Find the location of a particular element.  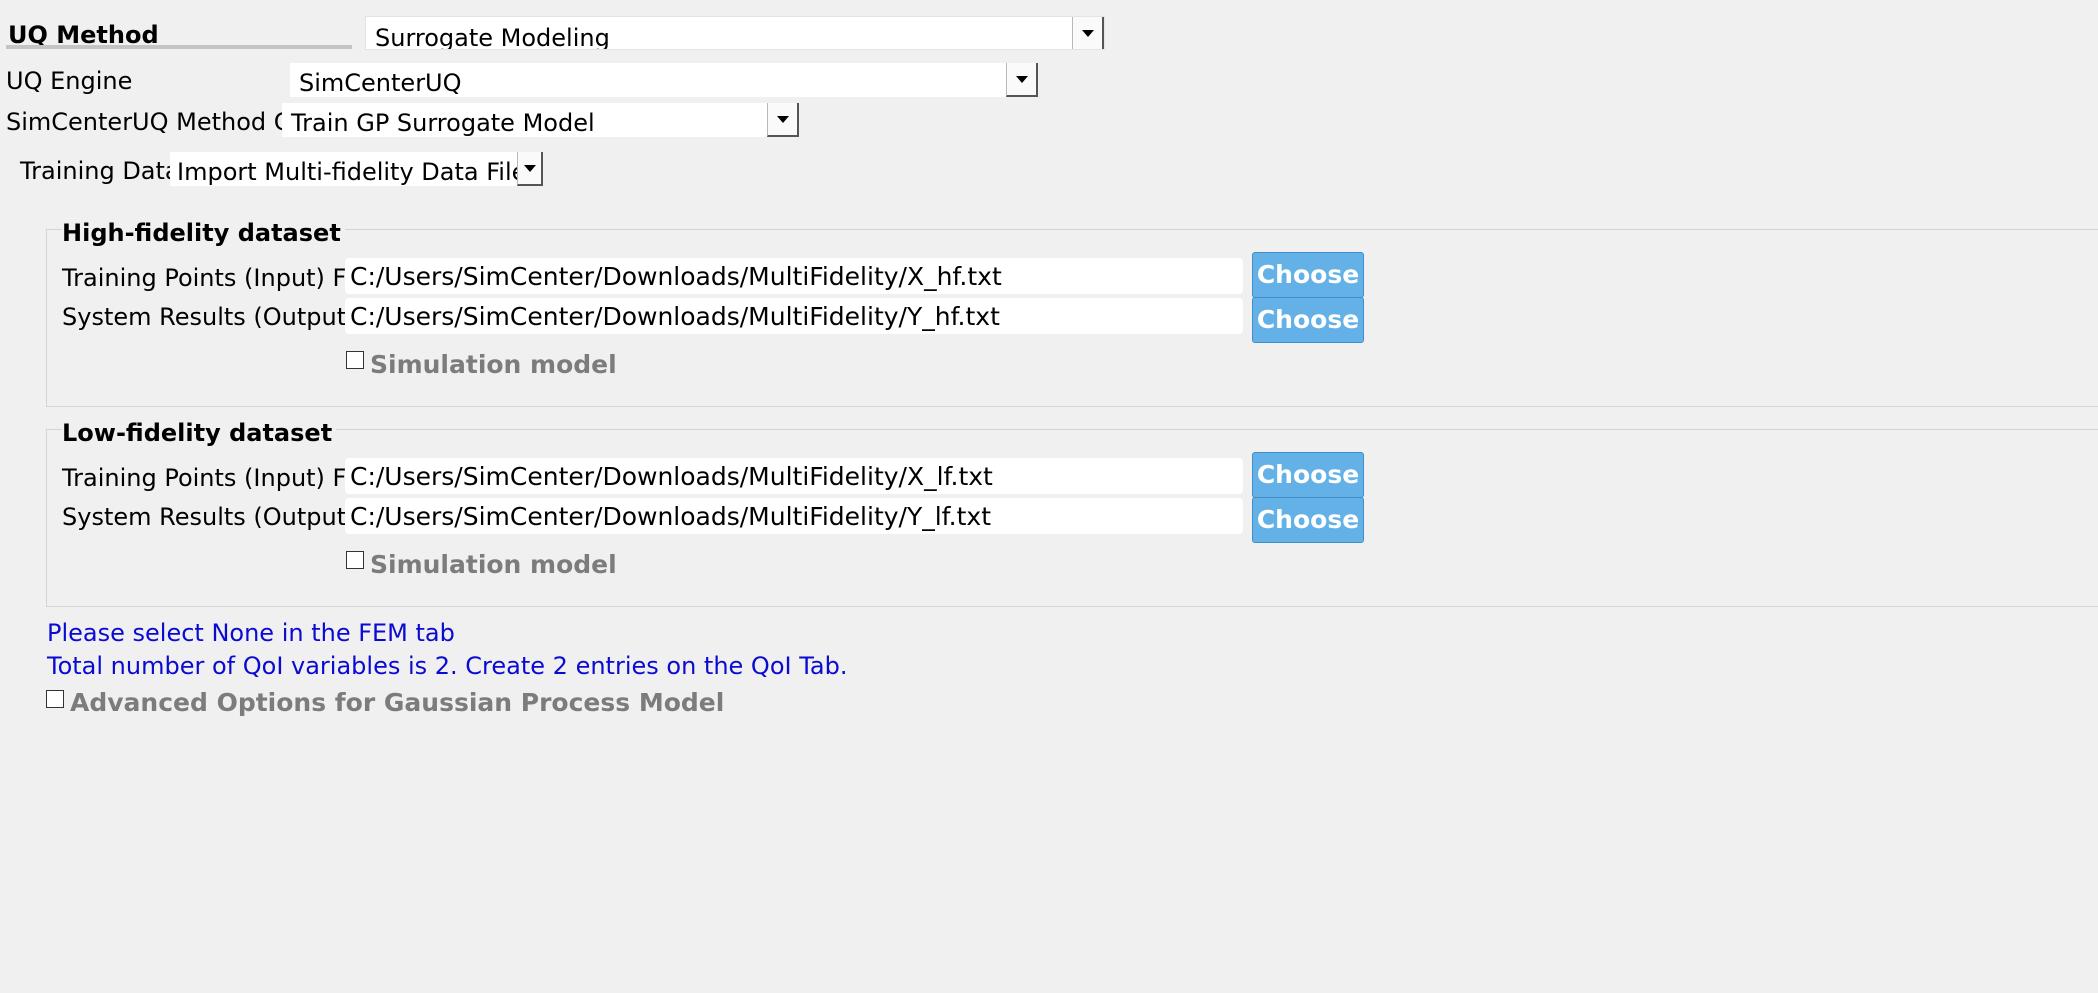

hf-simulation-model-label: Simulation model is located at coordinates (493, 364).